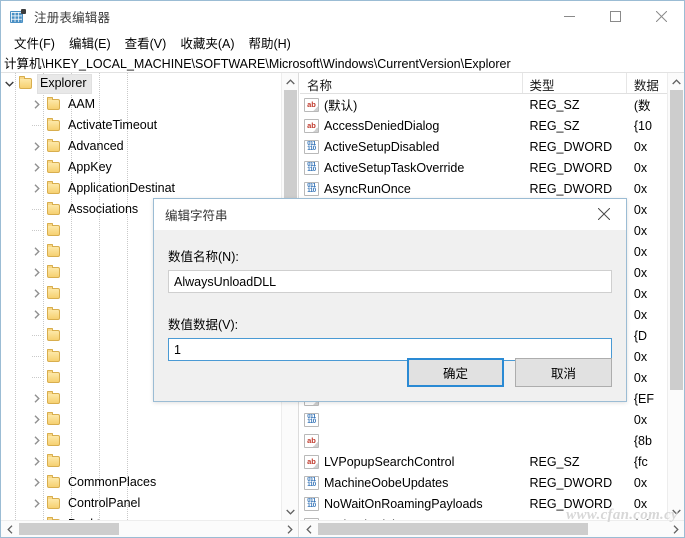 Image resolution: width=685 pixels, height=538 pixels. I want to click on menu-help: 帮助(H), so click(269, 43).